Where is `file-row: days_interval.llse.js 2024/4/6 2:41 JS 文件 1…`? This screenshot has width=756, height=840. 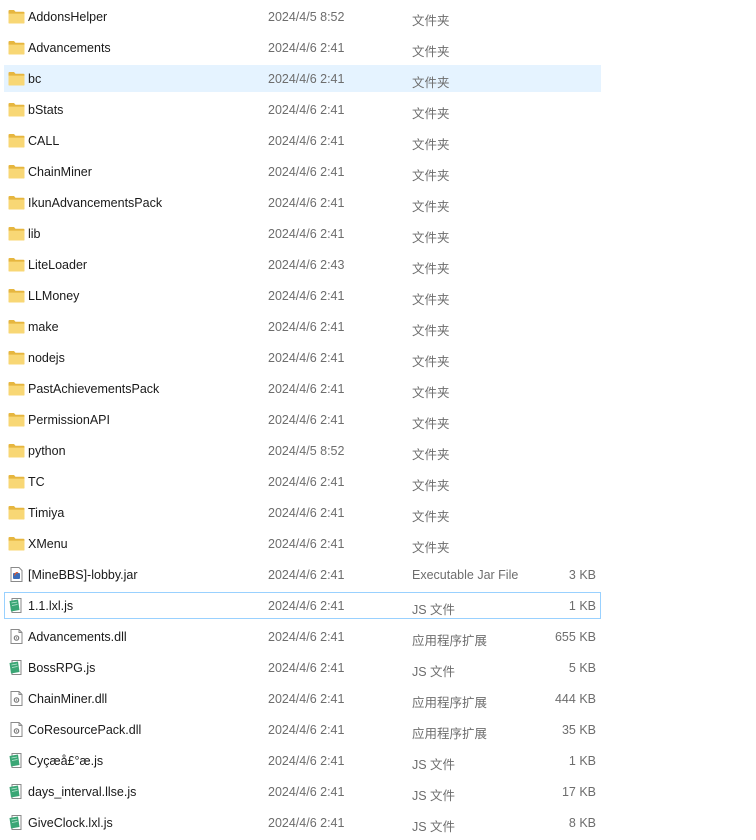 file-row: days_interval.llse.js 2024/4/6 2:41 JS 文件 1… is located at coordinates (302, 791).